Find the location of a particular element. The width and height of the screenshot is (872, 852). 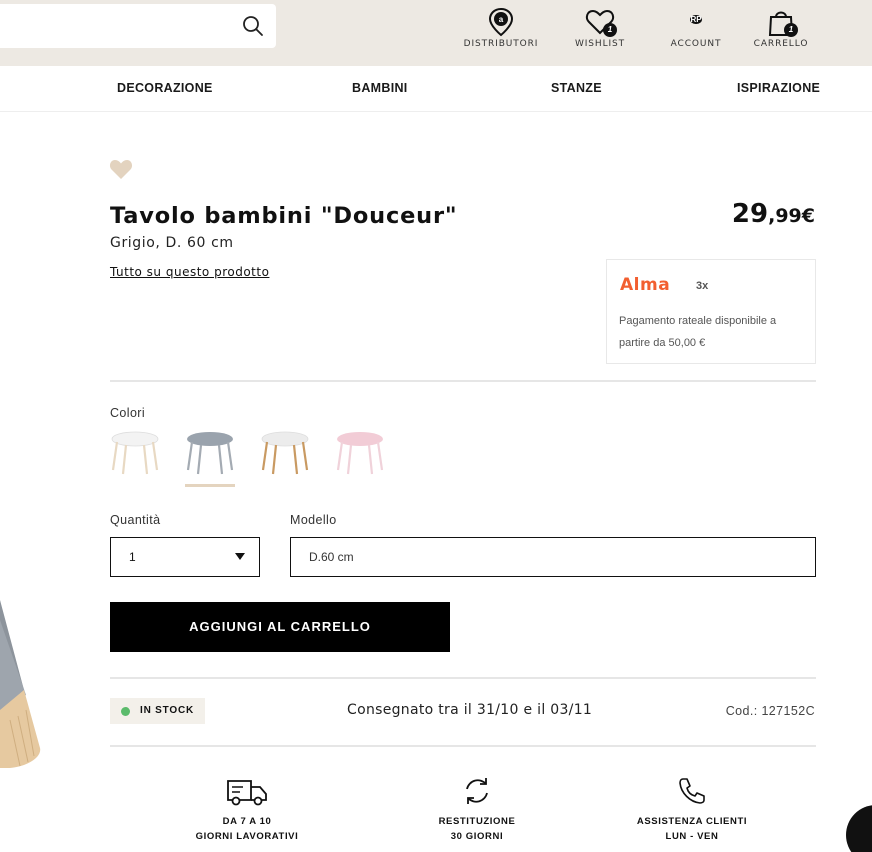

avatar: RP is located at coordinates (696, 22).